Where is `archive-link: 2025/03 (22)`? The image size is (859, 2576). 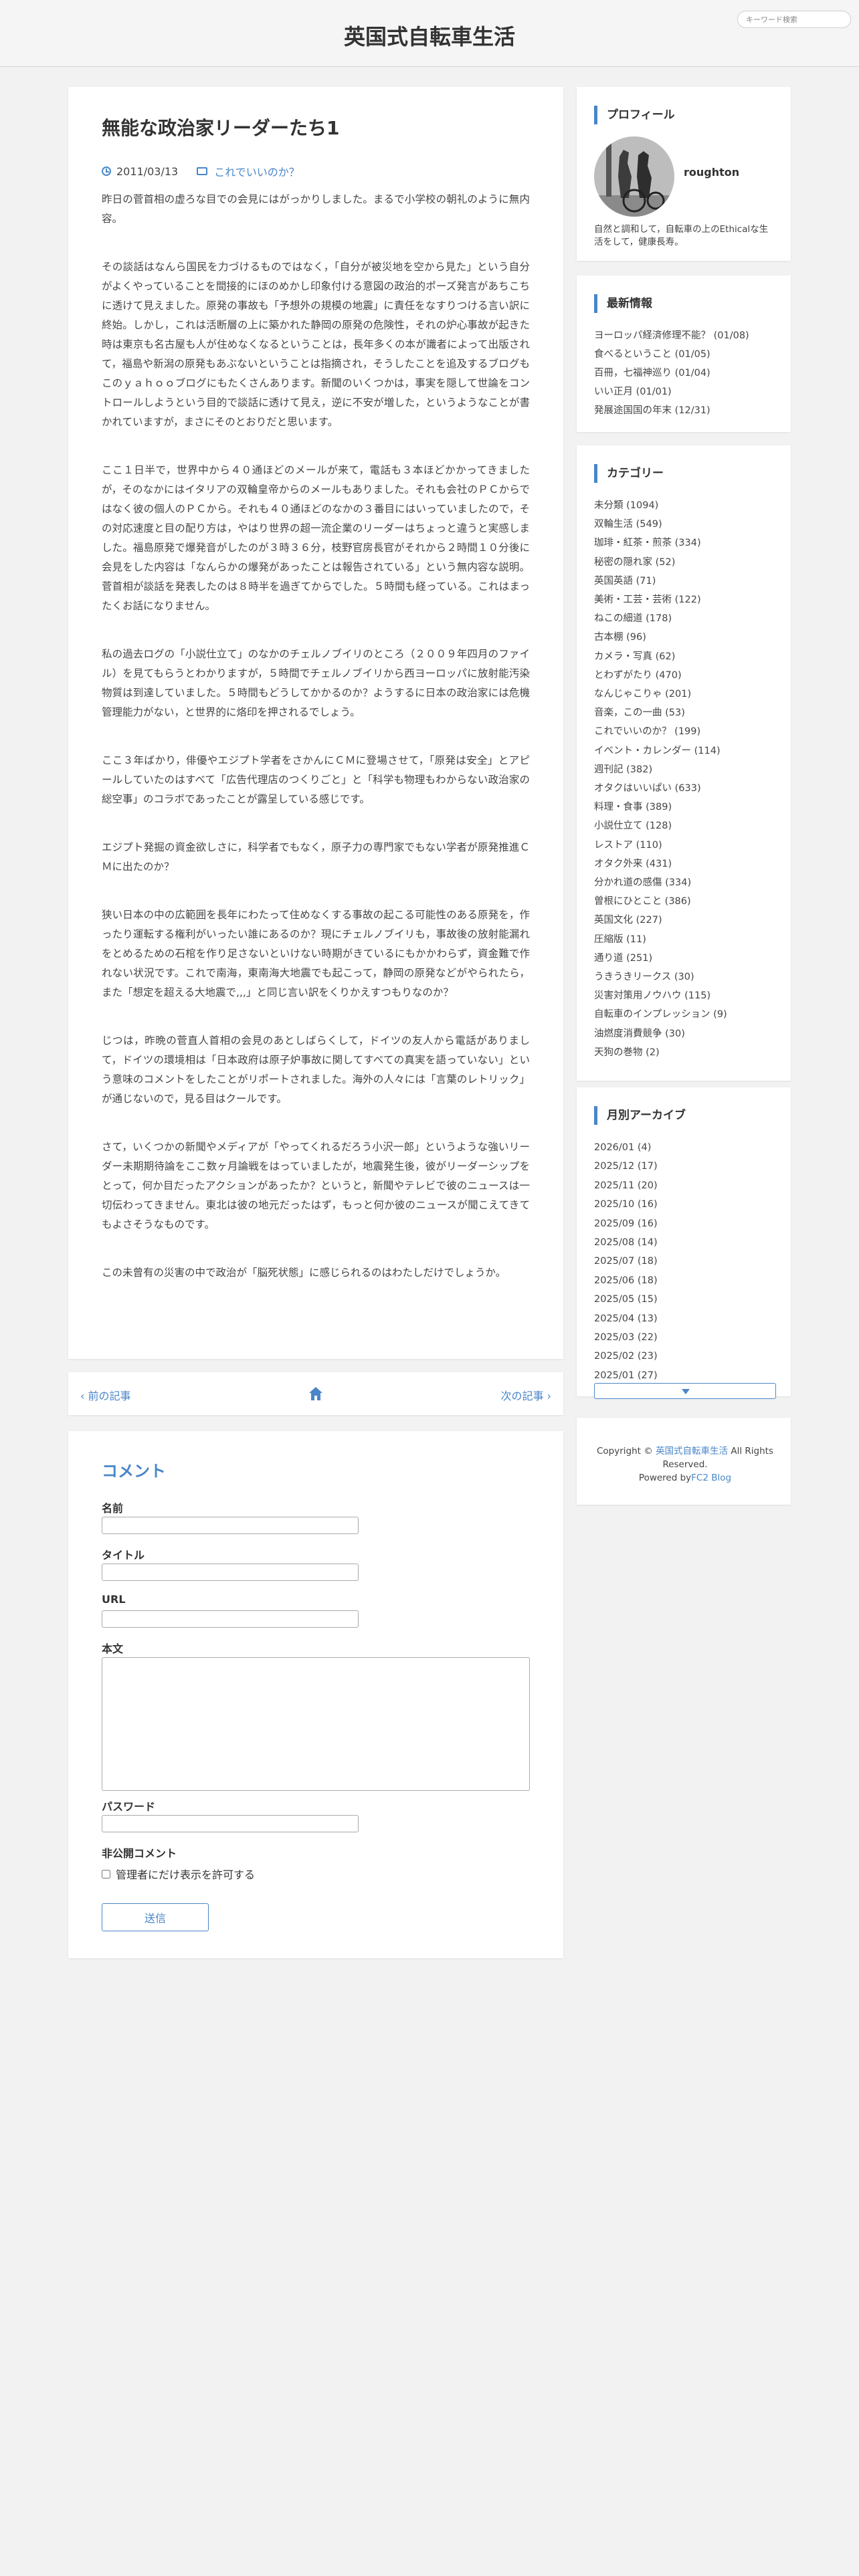 archive-link: 2025/03 (22) is located at coordinates (687, 1337).